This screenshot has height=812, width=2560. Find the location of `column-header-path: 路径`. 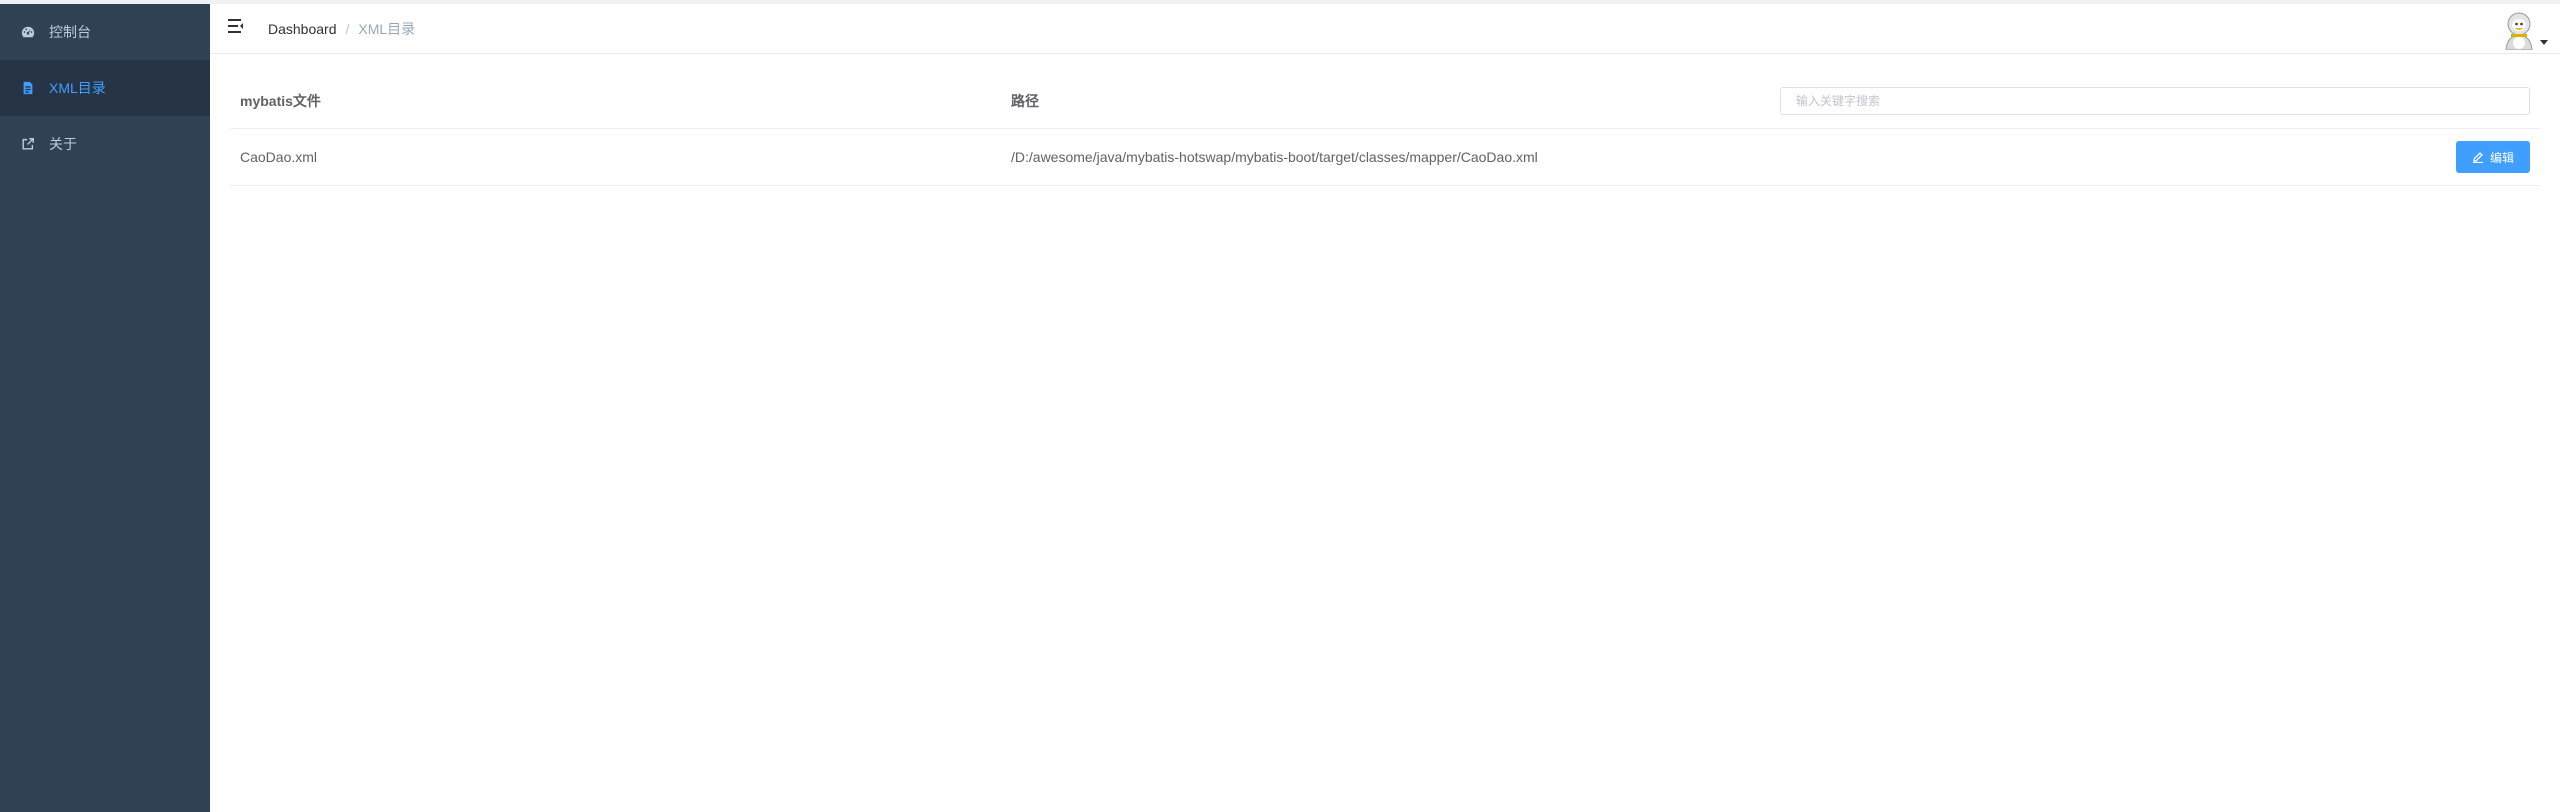

column-header-path: 路径 is located at coordinates (1025, 101).